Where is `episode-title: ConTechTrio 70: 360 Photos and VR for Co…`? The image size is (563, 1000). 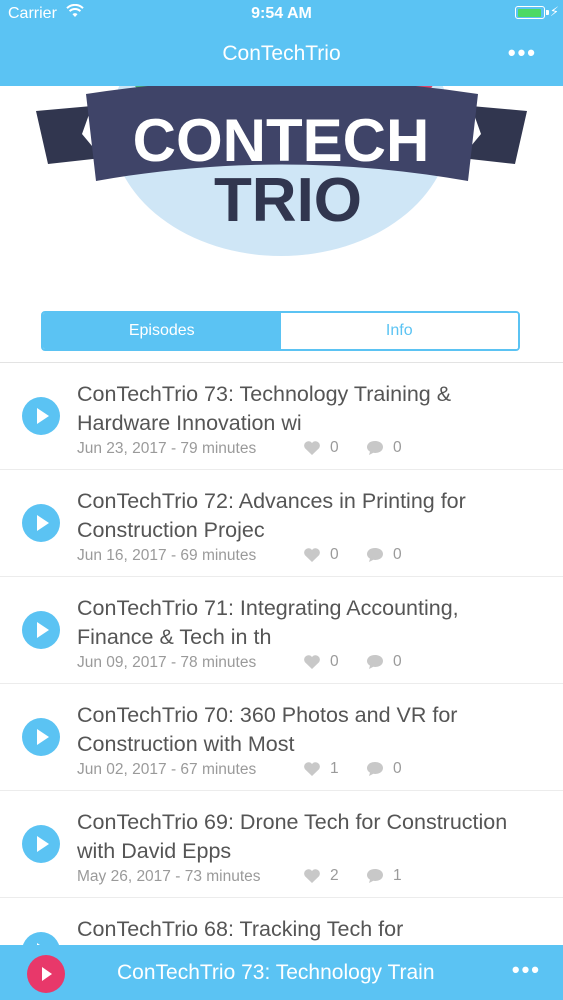
episode-title: ConTechTrio 70: 360 Photos and VR for Co… is located at coordinates (267, 729).